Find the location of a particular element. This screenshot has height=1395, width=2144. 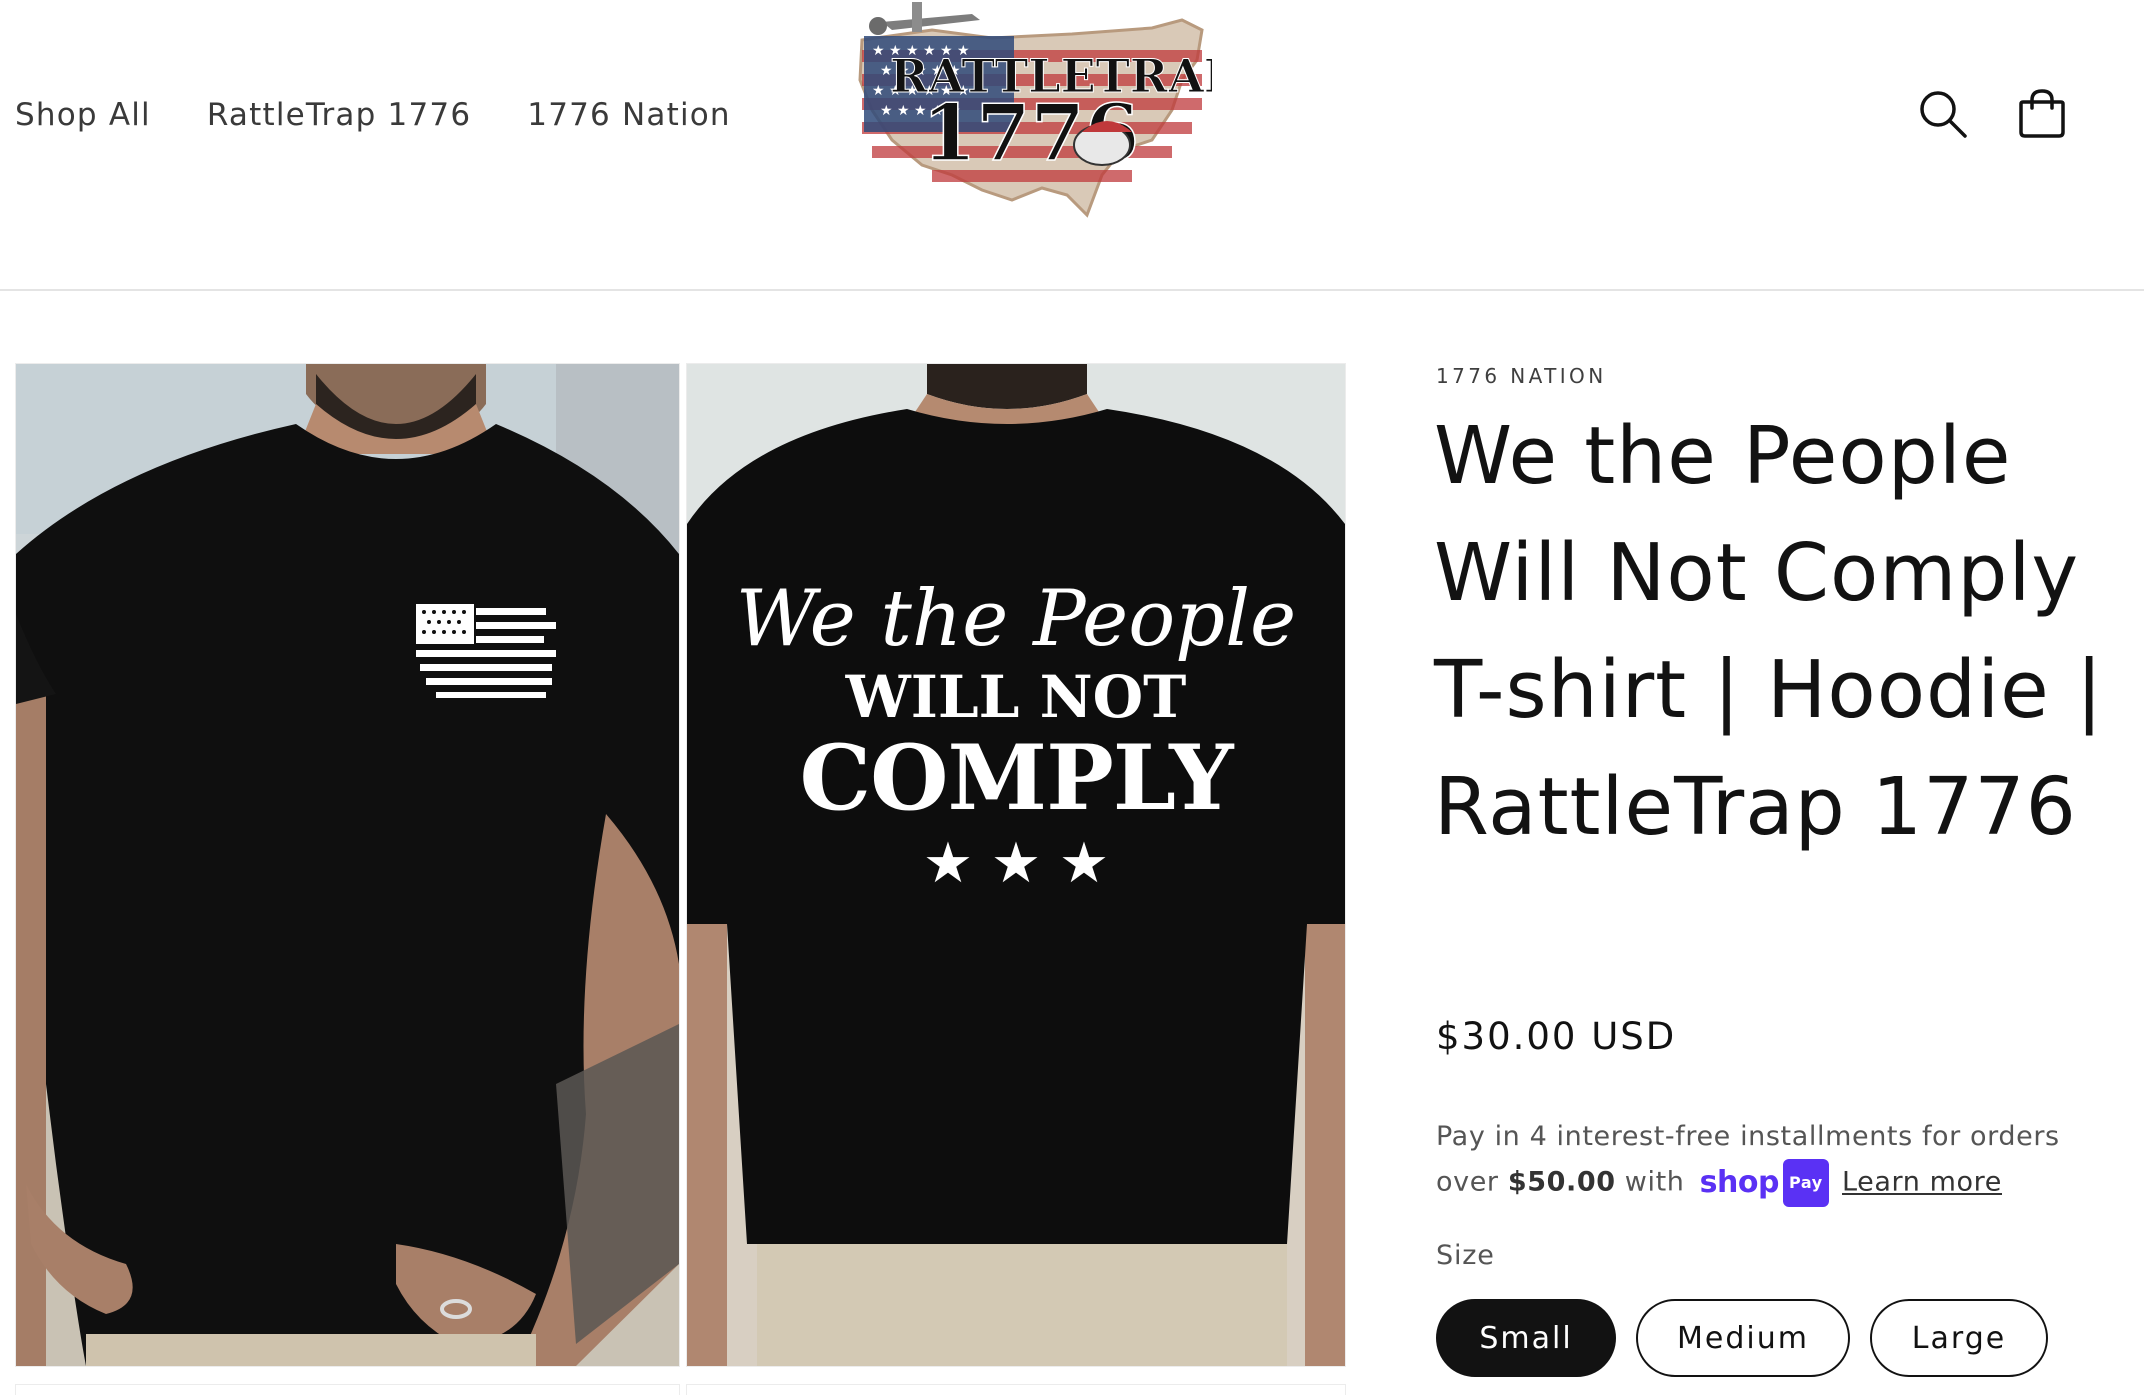

shirt-print-line2: WILL NOT is located at coordinates (1016, 697).